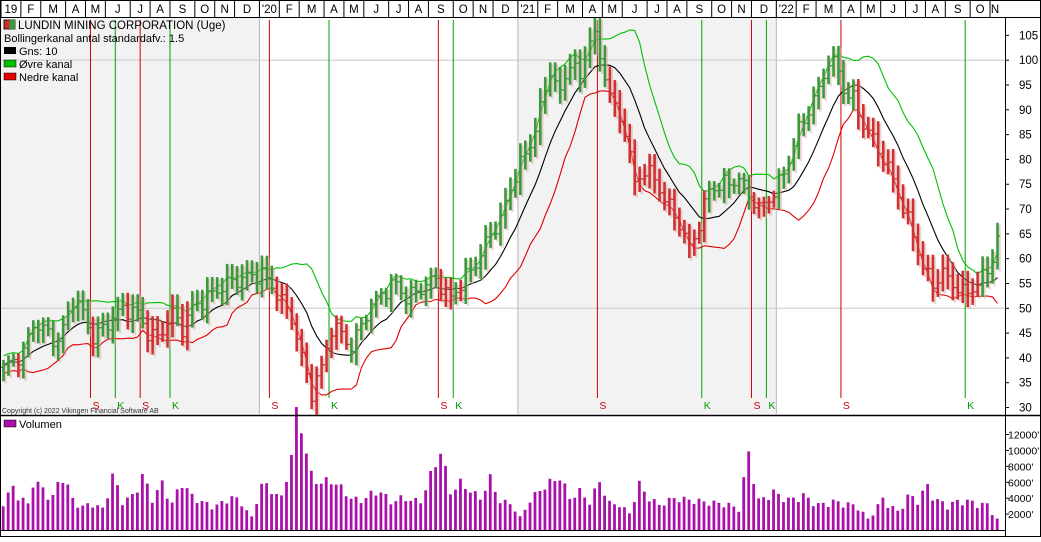 The width and height of the screenshot is (1041, 542). I want to click on signal-label: S, so click(846, 406).